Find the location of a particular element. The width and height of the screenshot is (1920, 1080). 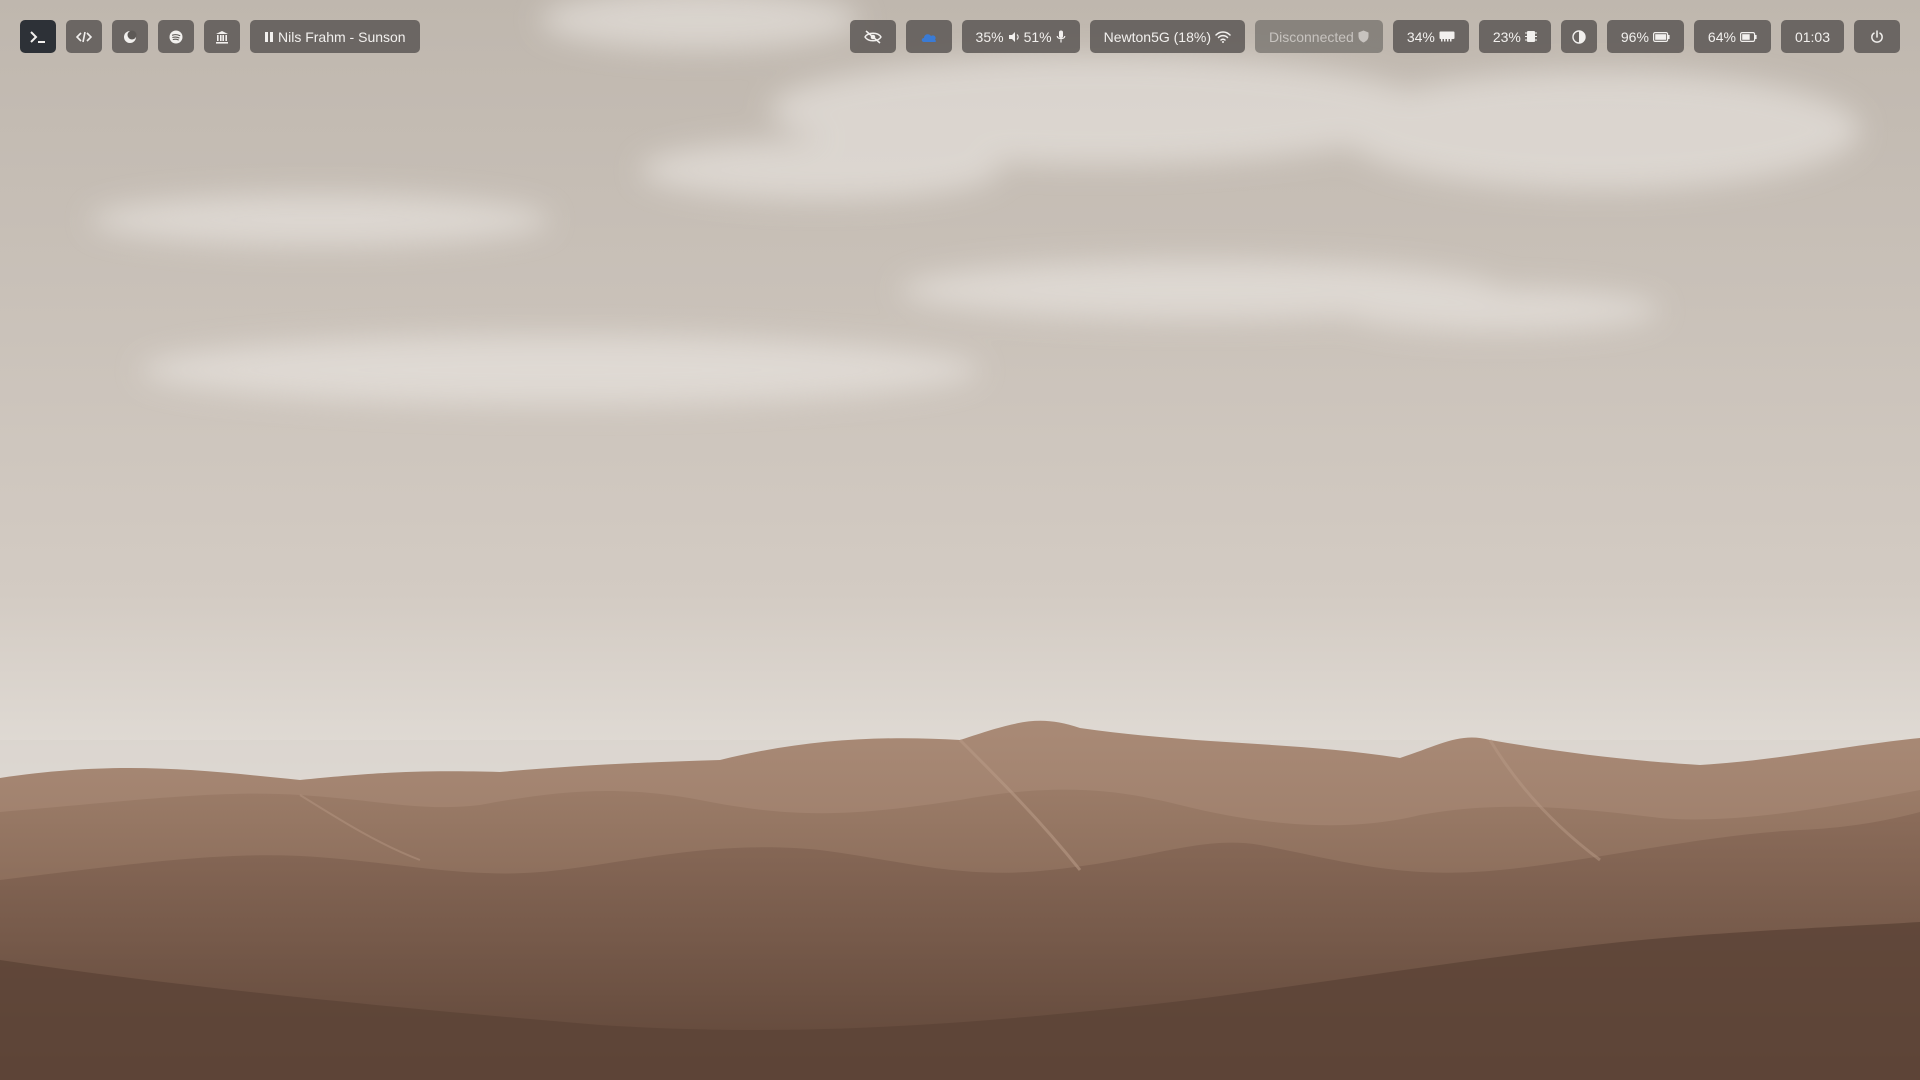

cloud-icon is located at coordinates (929, 37).